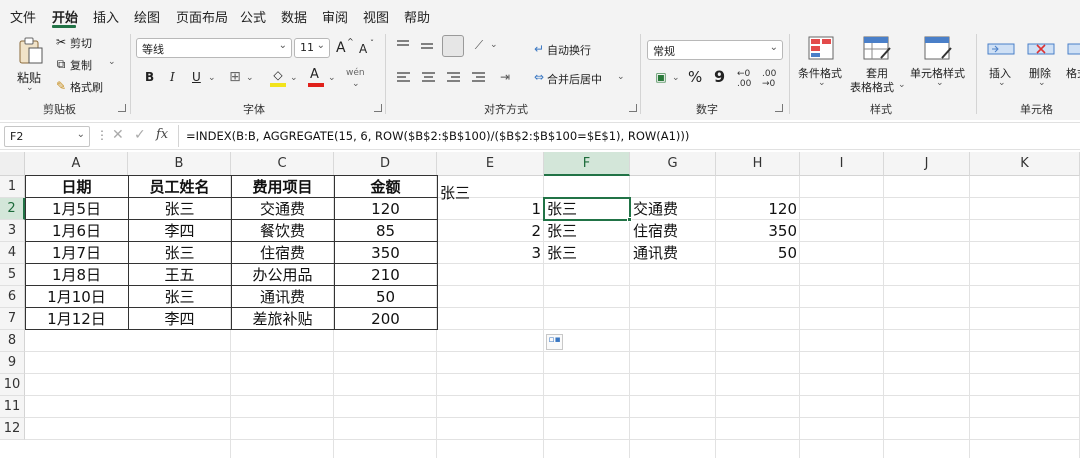  What do you see at coordinates (758, 209) in the screenshot?
I see `result-amount-cell: 120` at bounding box center [758, 209].